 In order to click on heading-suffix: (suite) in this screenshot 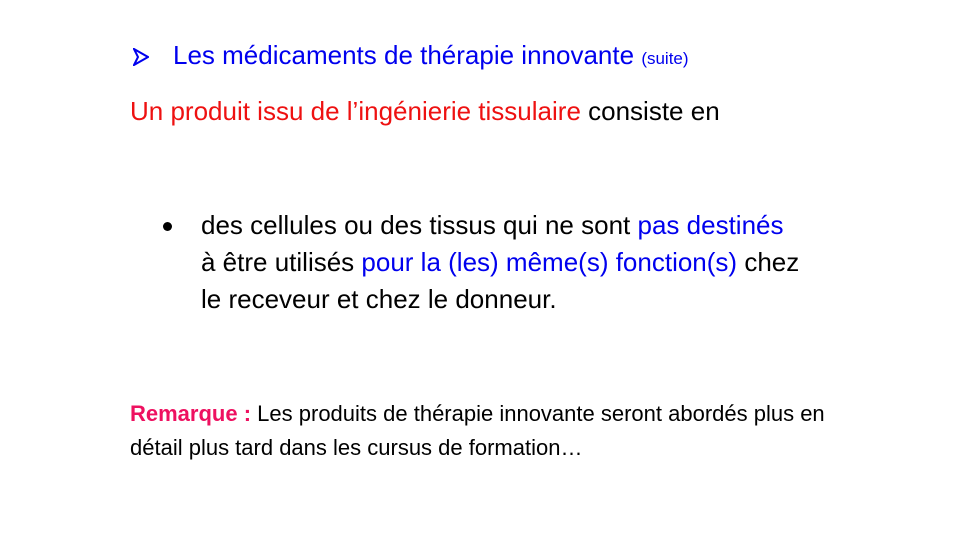, I will do `click(665, 58)`.